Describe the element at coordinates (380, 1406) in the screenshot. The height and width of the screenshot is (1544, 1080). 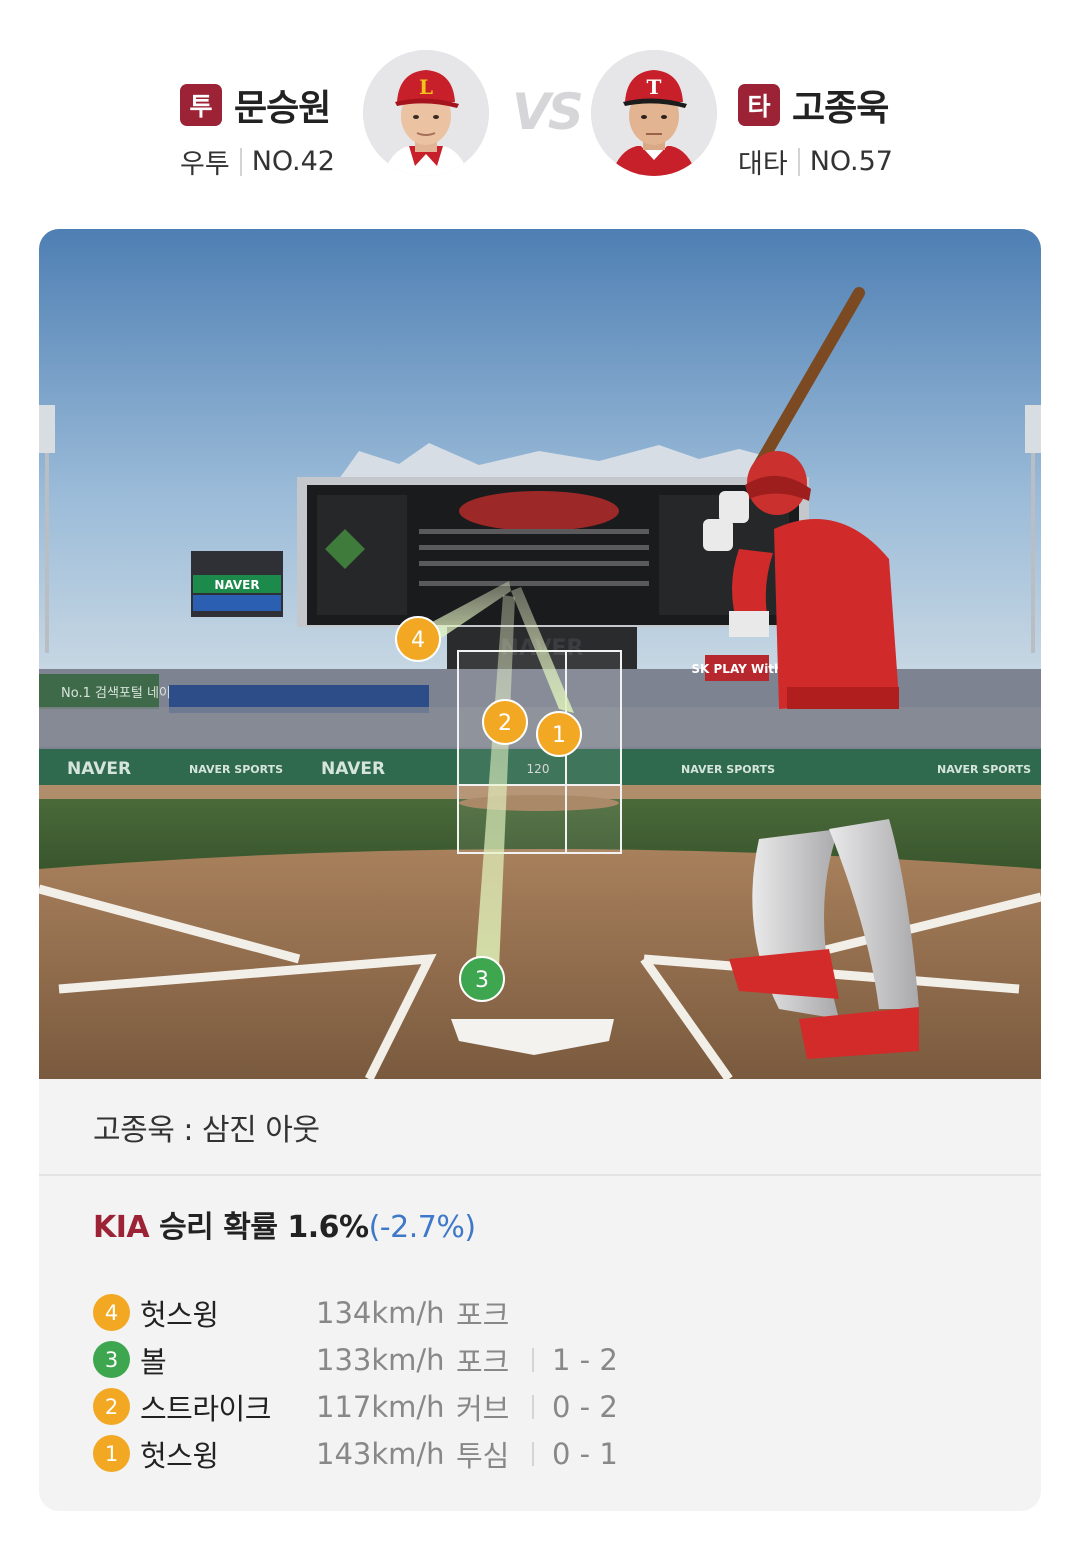
I see `pitch-speed: 117km/h` at that location.